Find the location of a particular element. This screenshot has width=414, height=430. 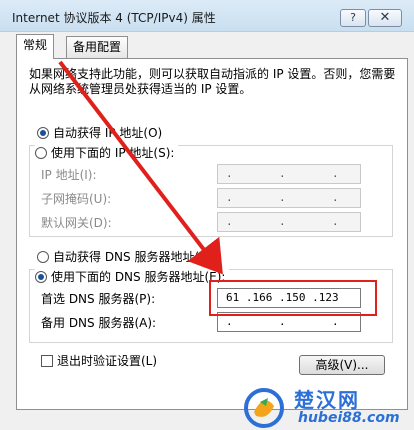

tab-general: 常规 is located at coordinates (35, 46).